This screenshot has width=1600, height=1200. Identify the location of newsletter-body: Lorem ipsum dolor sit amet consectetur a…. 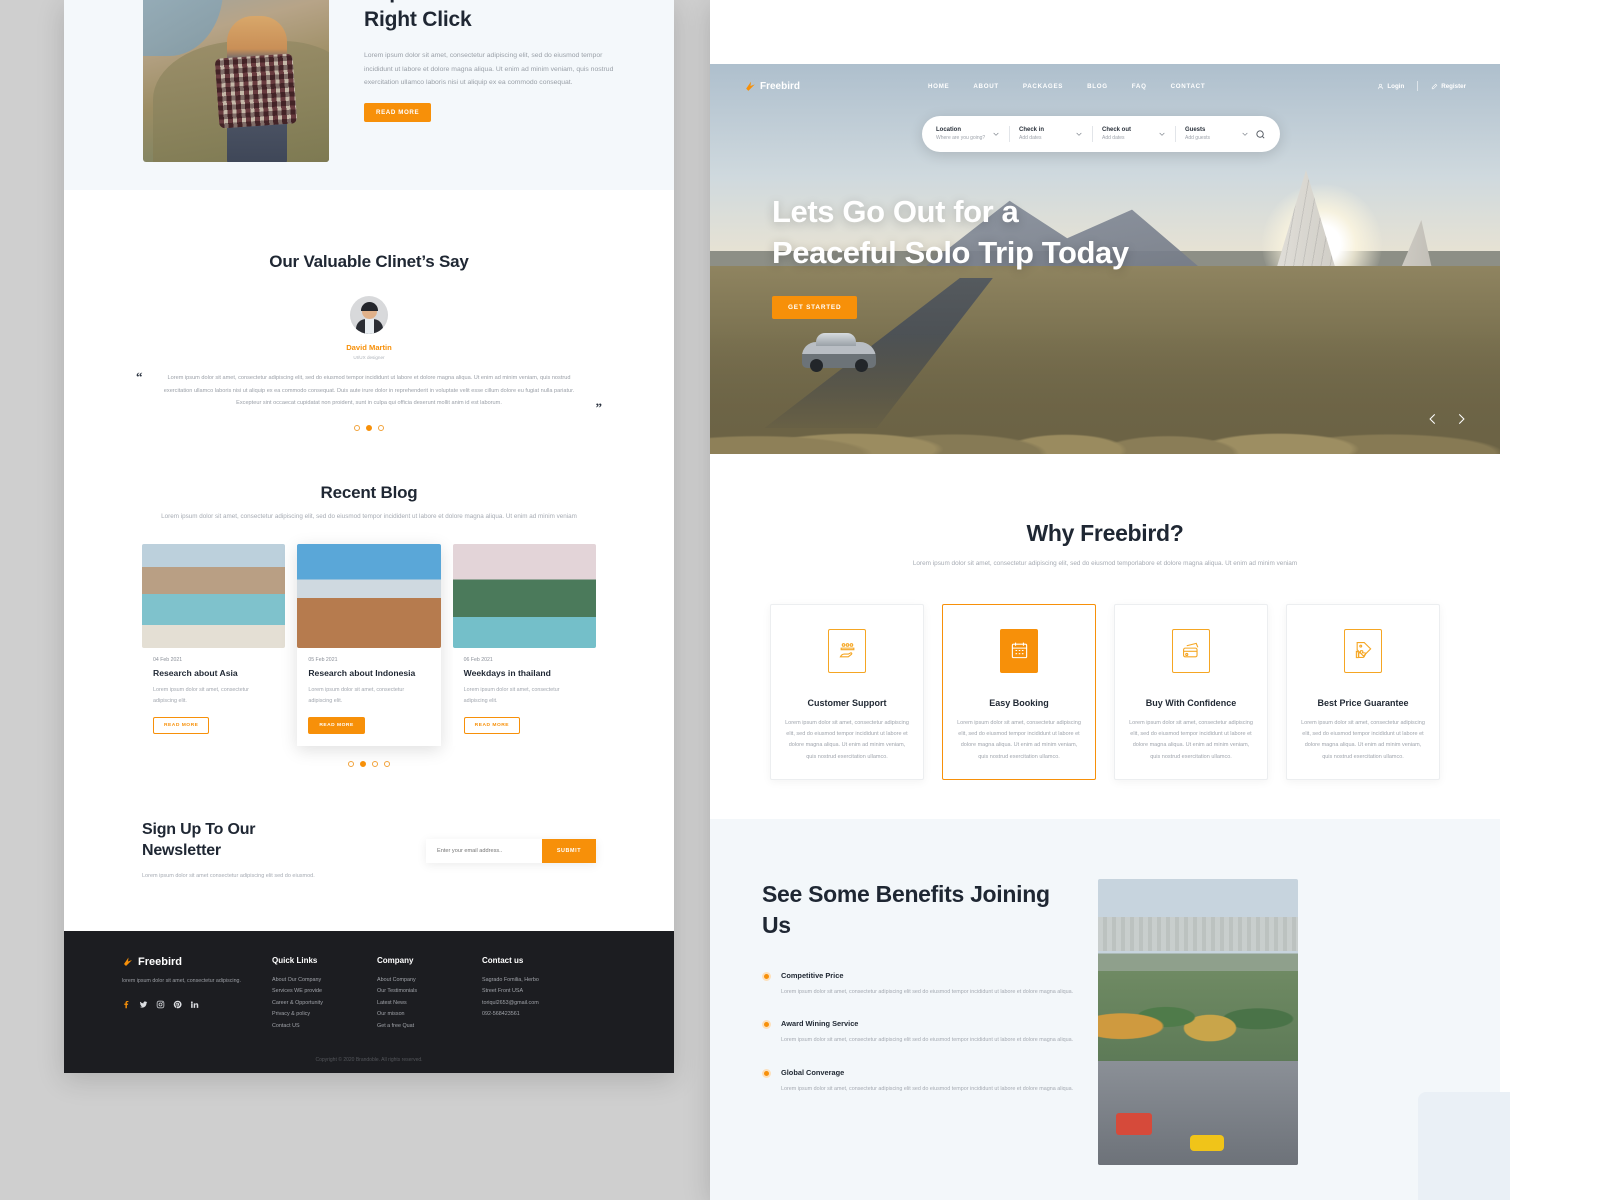
(228, 876).